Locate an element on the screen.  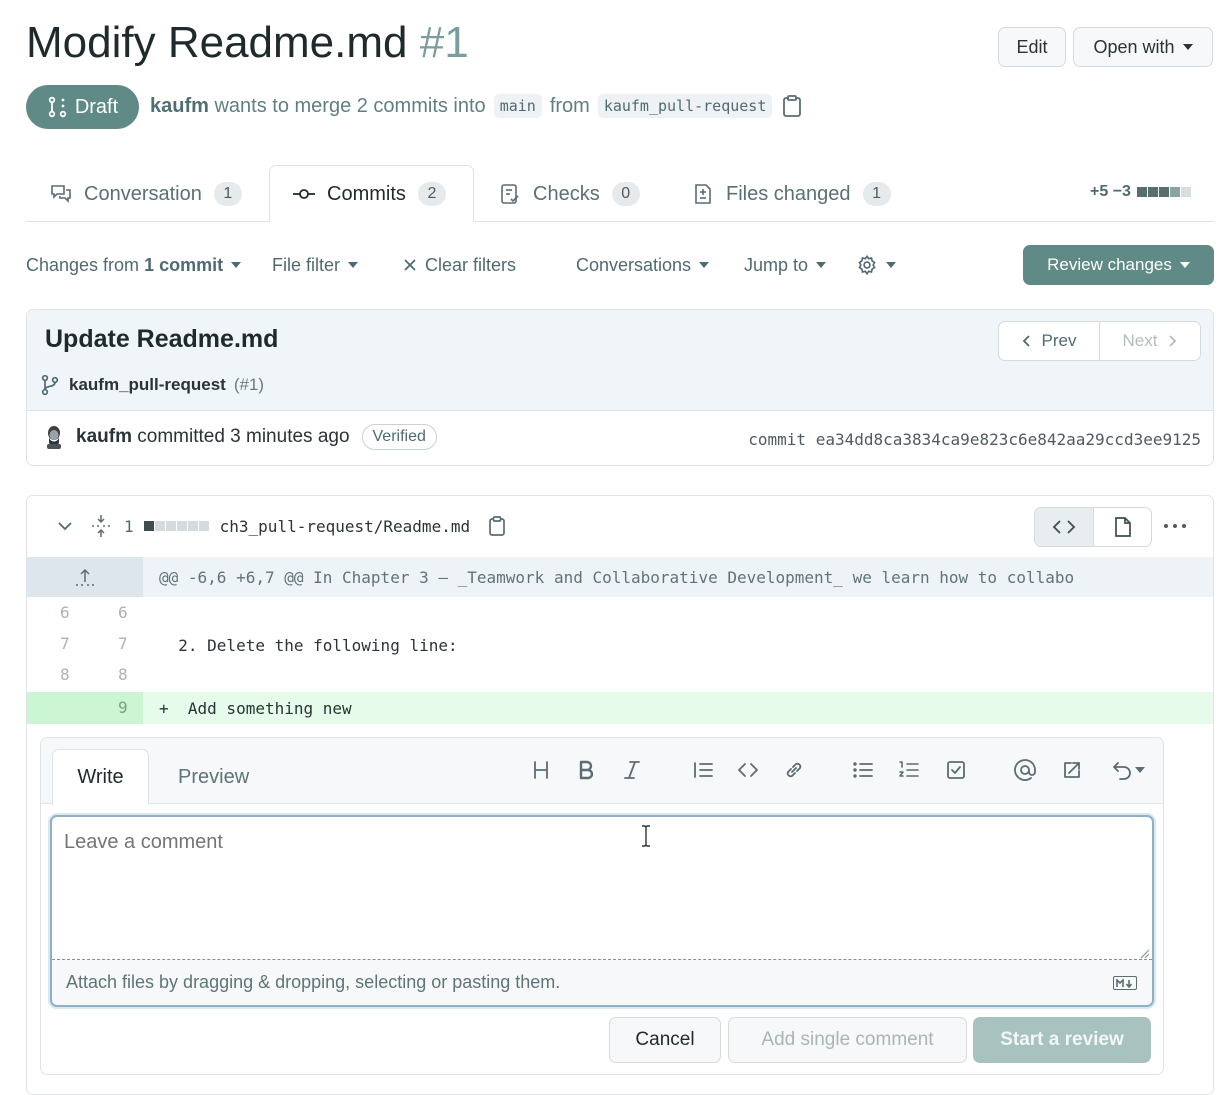
tab-files-changed: Files changed 1 is located at coordinates (791, 194).